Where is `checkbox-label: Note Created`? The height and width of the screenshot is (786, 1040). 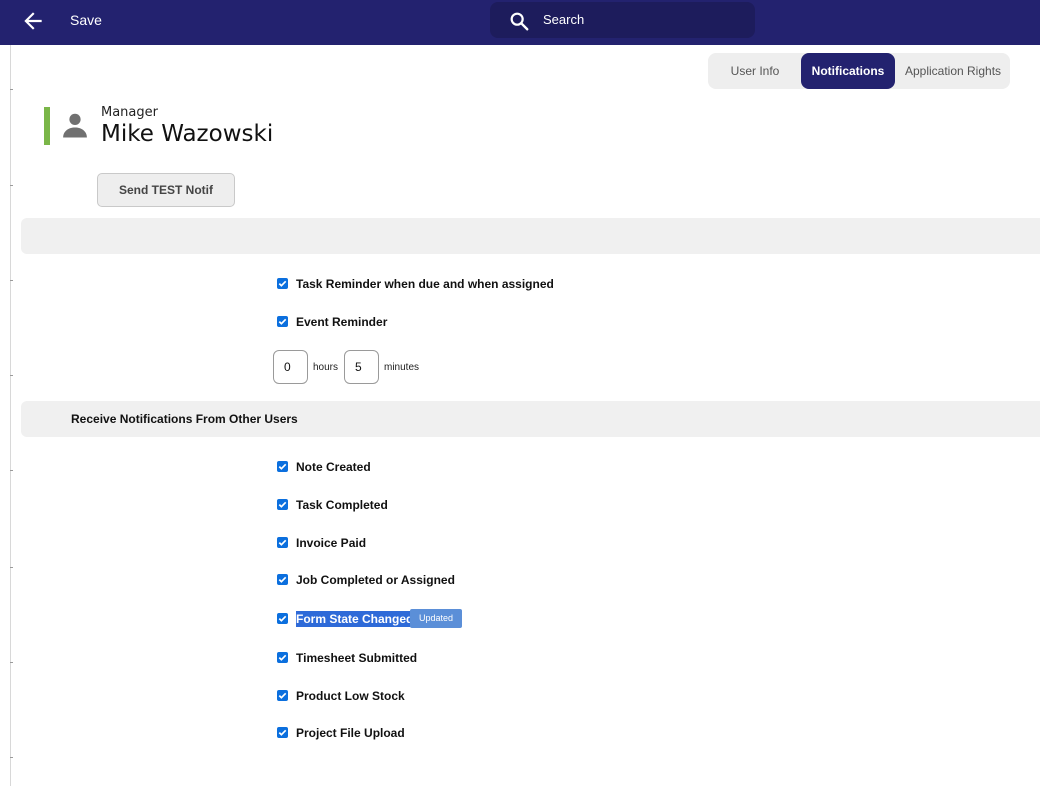
checkbox-label: Note Created is located at coordinates (333, 467).